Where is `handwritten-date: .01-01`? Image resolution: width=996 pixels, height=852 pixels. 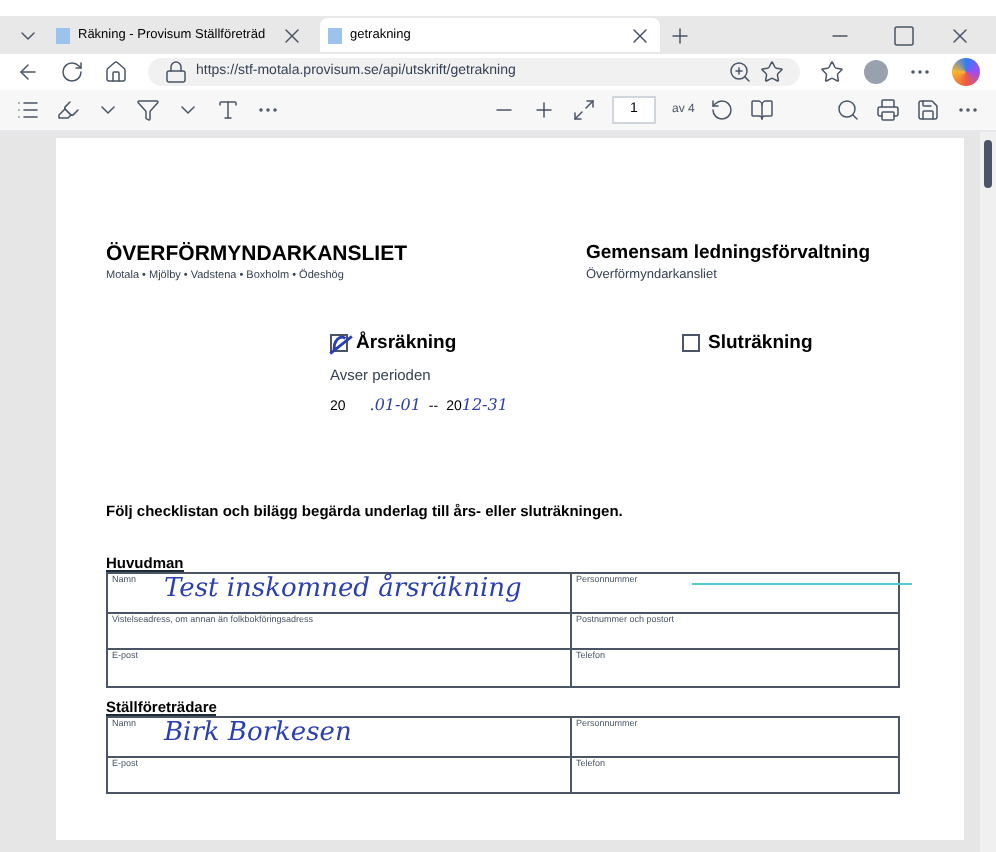
handwritten-date: .01-01 is located at coordinates (395, 406).